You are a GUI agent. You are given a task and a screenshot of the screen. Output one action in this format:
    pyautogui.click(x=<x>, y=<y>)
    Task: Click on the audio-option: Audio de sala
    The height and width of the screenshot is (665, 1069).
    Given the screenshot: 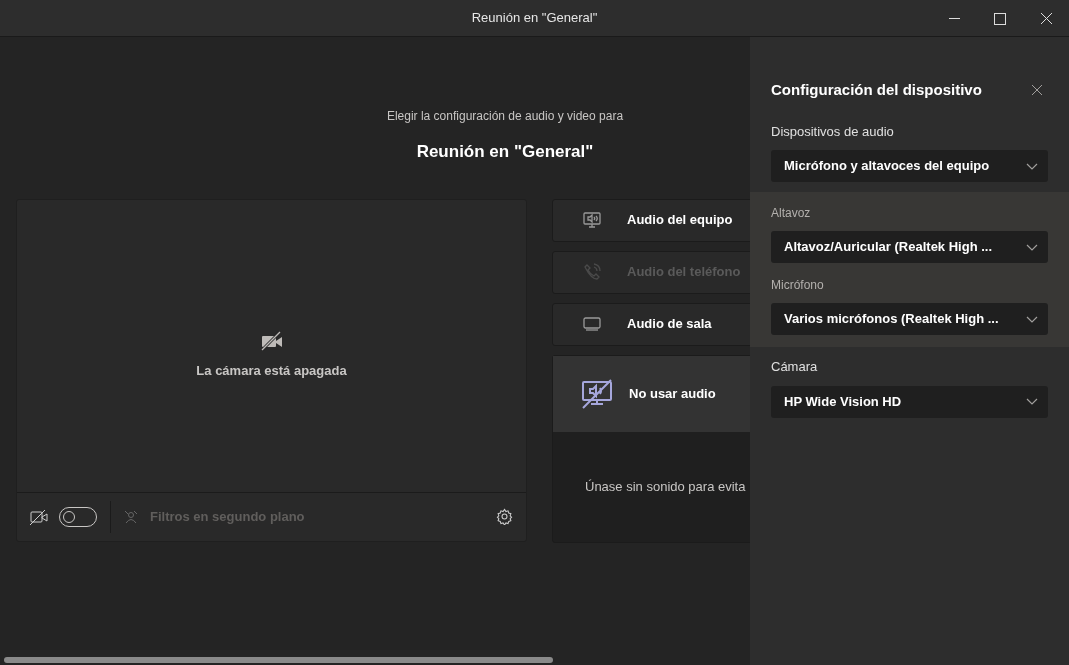 What is the action you would take?
    pyautogui.click(x=651, y=324)
    